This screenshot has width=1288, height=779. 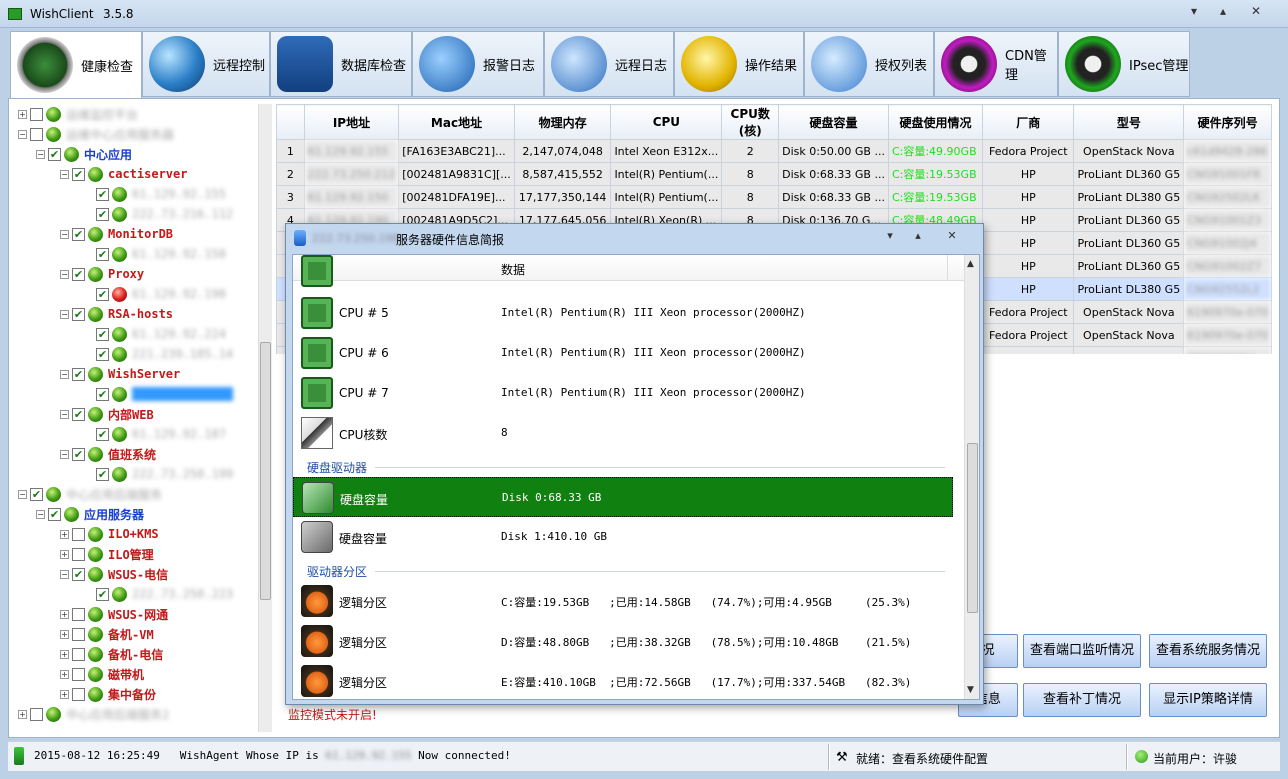 I want to click on tree-node: ✔ 222.73.250.198, so click(x=159, y=394).